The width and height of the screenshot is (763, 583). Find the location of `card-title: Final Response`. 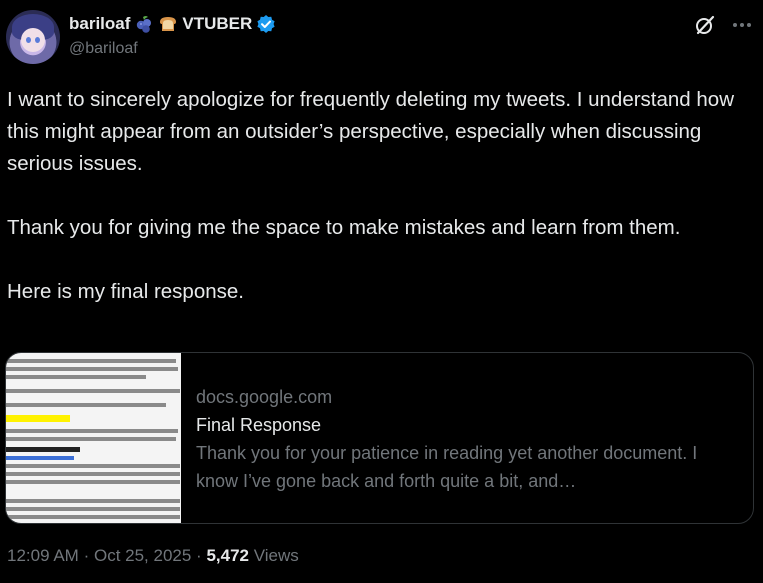

card-title: Final Response is located at coordinates (471, 425).